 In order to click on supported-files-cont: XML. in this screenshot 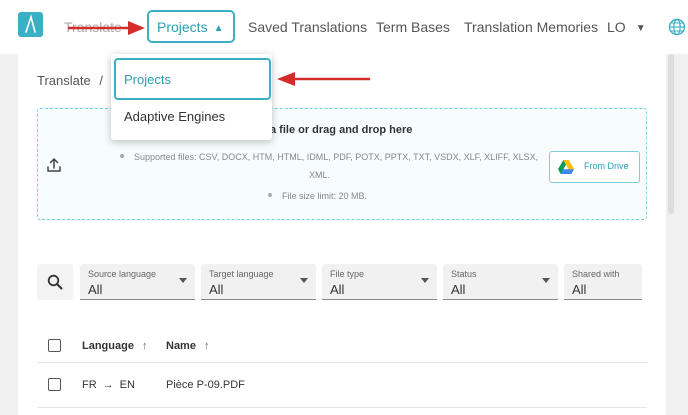, I will do `click(320, 175)`.